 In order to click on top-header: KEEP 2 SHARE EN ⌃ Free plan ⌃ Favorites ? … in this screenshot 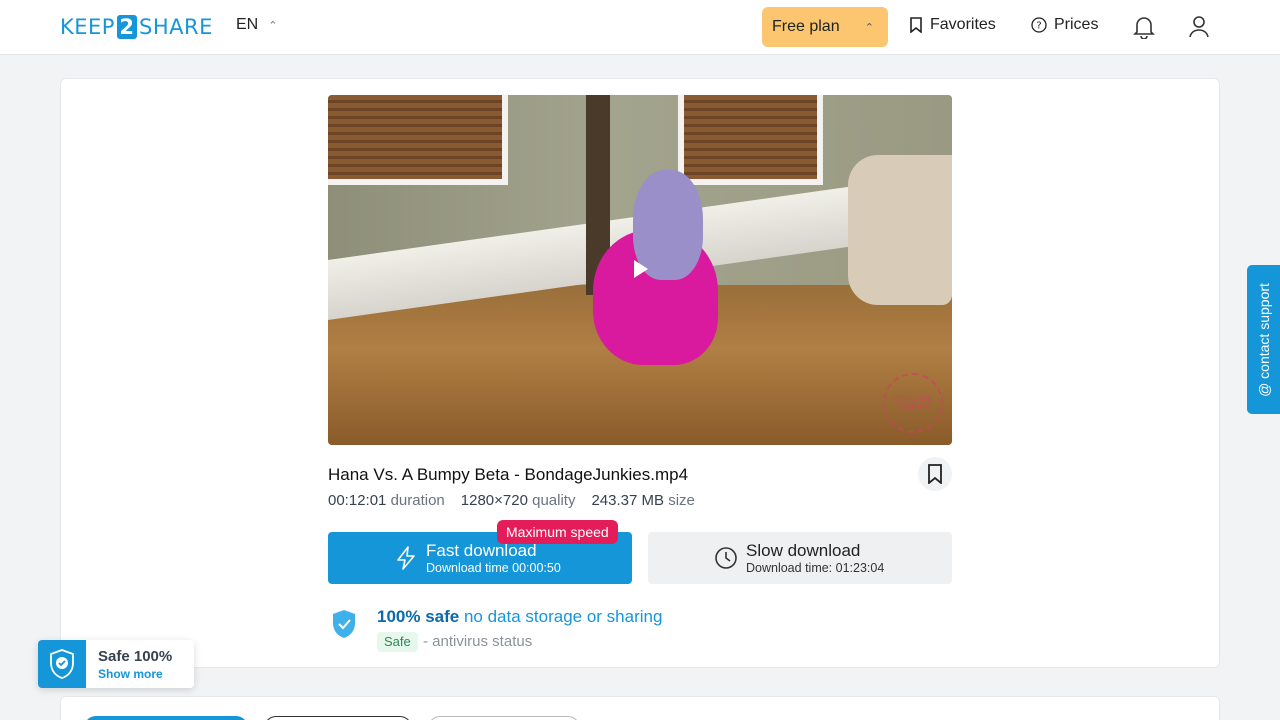, I will do `click(640, 27)`.